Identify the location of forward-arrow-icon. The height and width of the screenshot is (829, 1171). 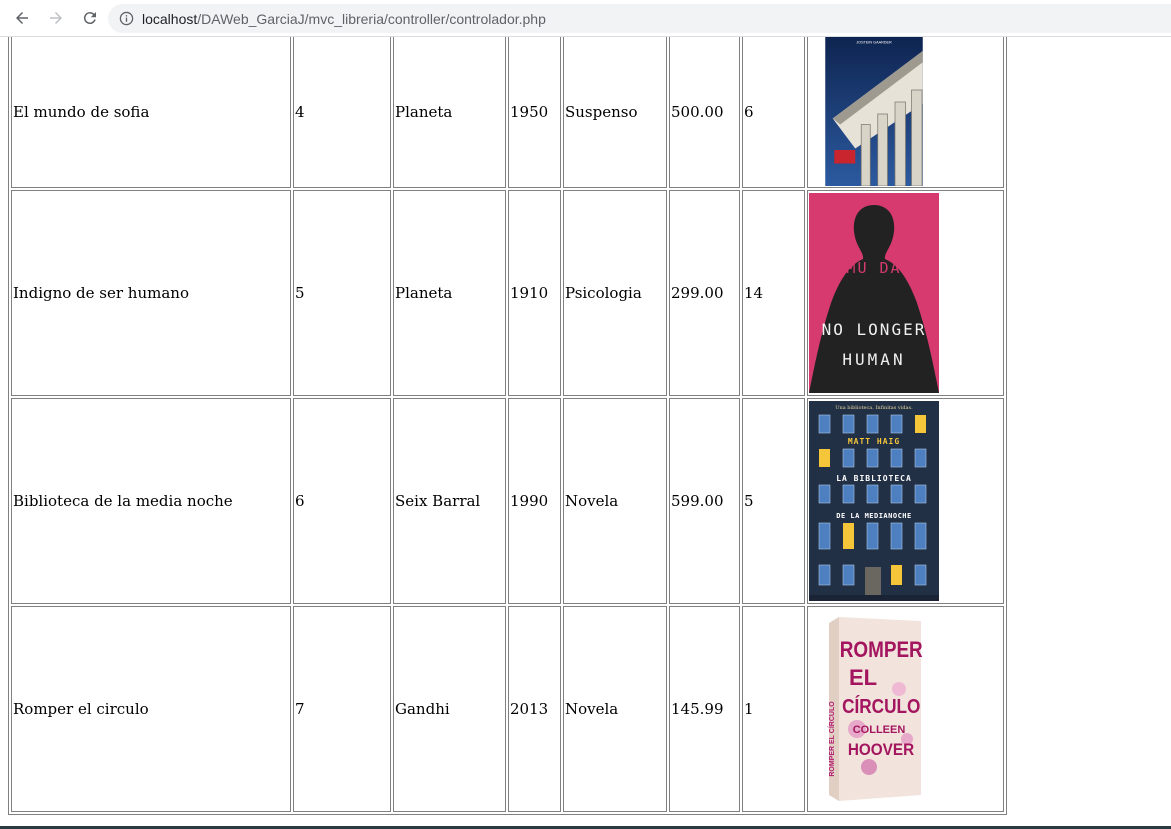
(56, 18).